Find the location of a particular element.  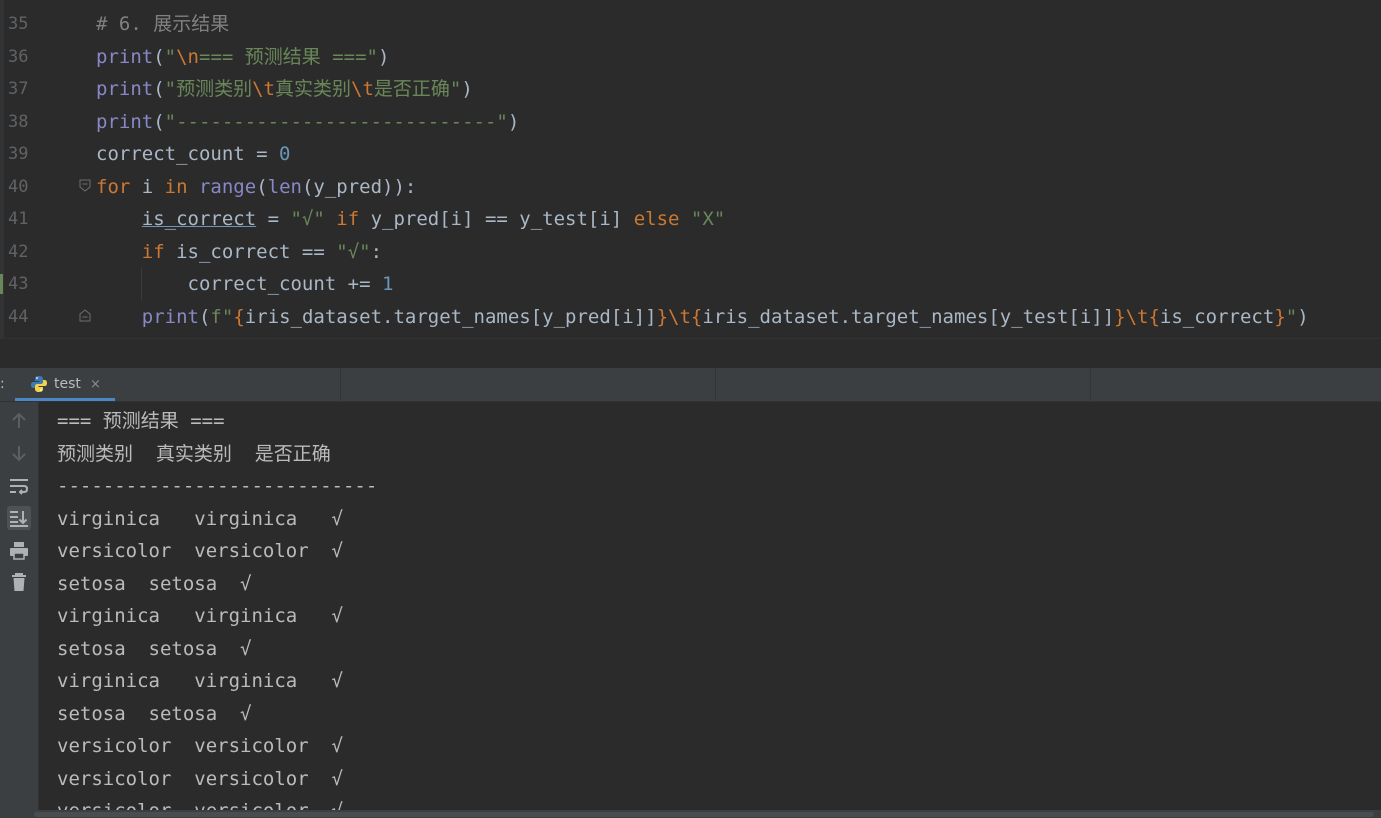

scroll-to-end-icon is located at coordinates (19, 519).